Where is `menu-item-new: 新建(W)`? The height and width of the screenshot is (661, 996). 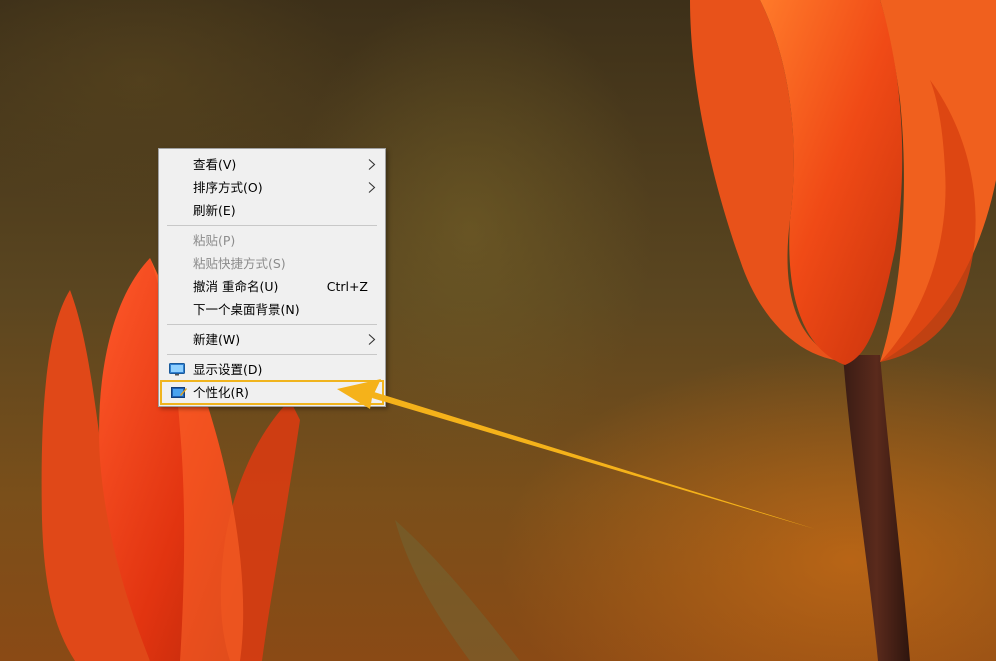
menu-item-new: 新建(W) is located at coordinates (272, 339).